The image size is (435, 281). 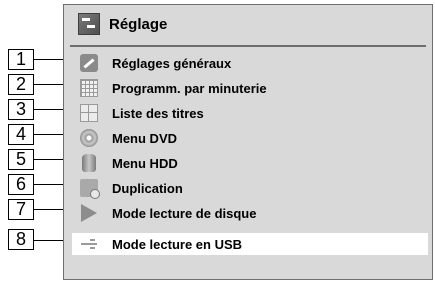 I want to click on timer-grid-icon, so click(x=89, y=88).